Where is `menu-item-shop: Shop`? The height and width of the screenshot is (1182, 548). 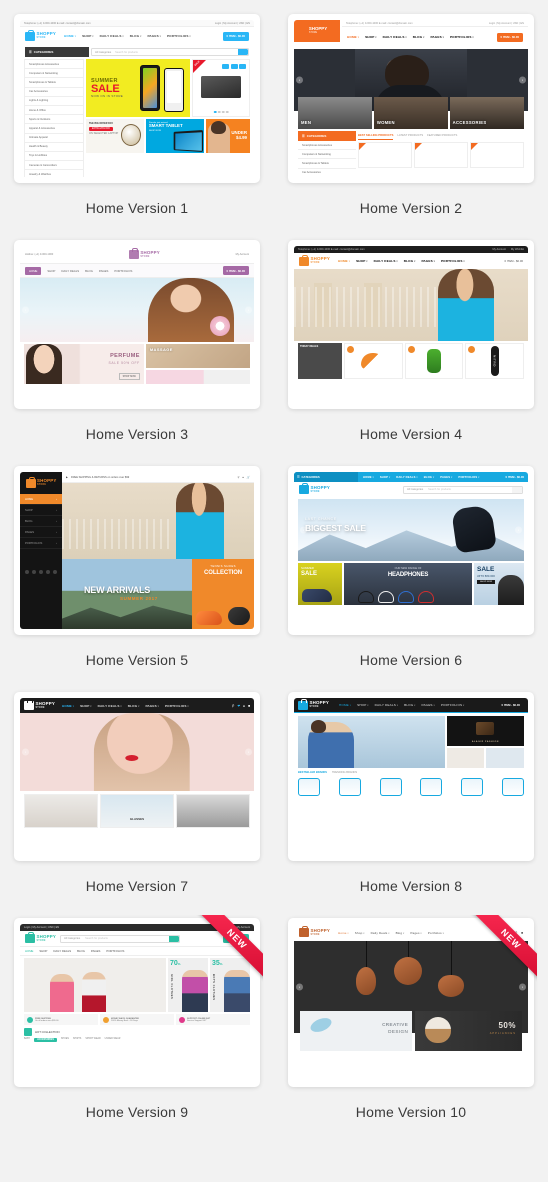 menu-item-shop: Shop is located at coordinates (360, 933).